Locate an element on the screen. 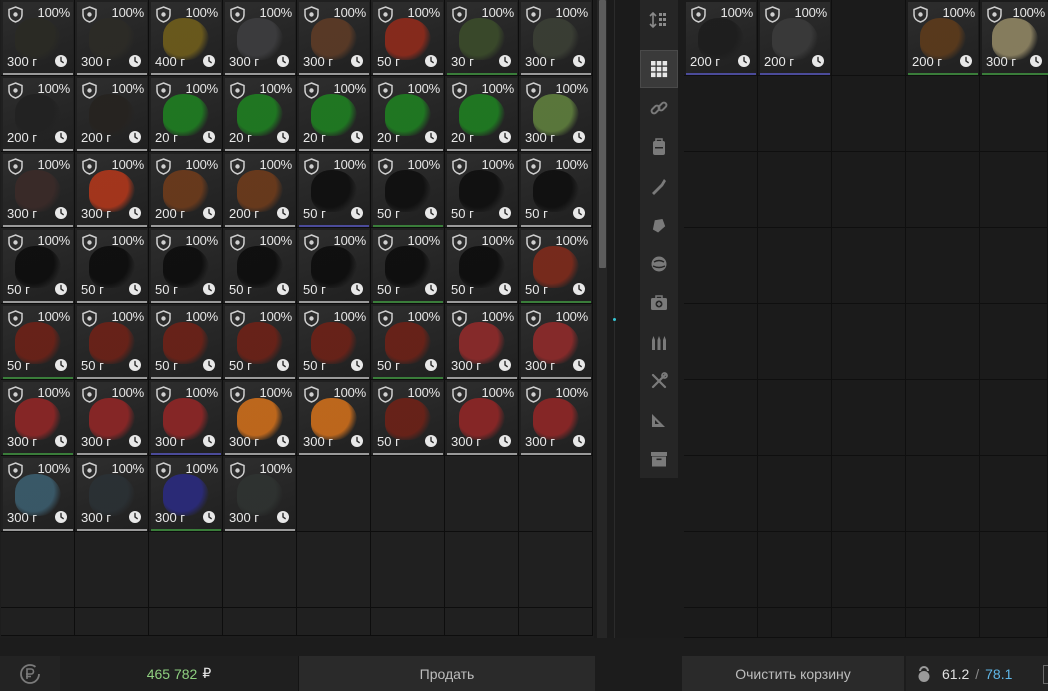  inventory-item: 100% 30 г is located at coordinates (482, 38).